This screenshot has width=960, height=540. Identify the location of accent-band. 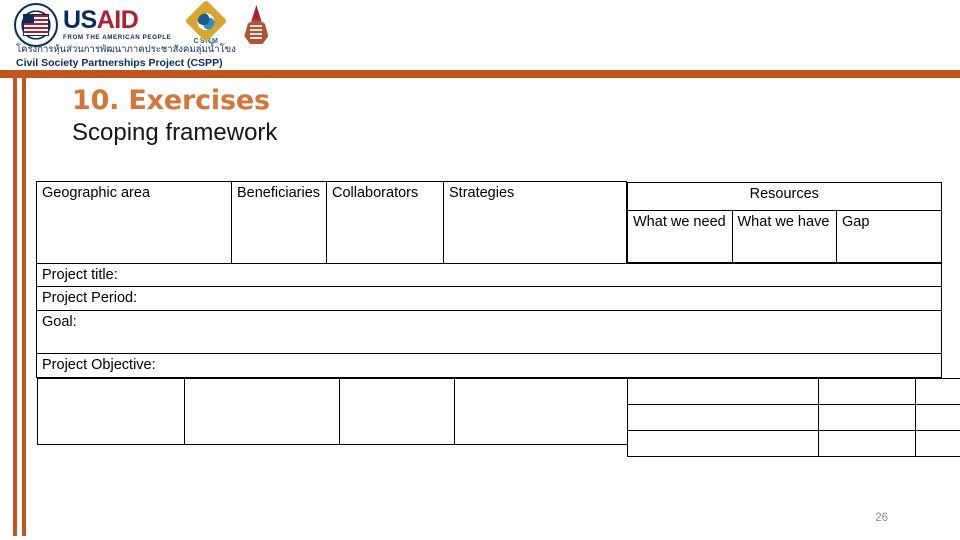
(480, 74).